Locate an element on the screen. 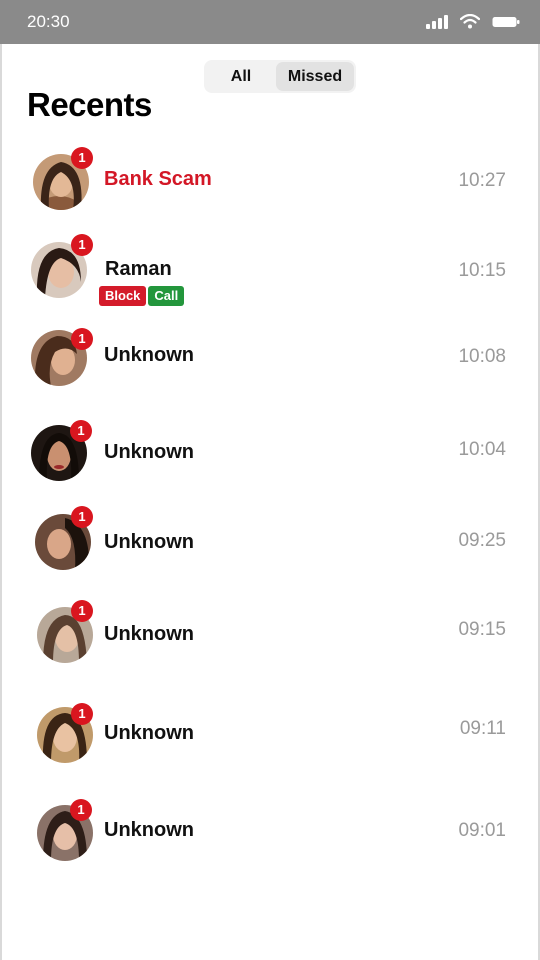 This screenshot has height=960, width=540. caller-name: Raman is located at coordinates (138, 269).